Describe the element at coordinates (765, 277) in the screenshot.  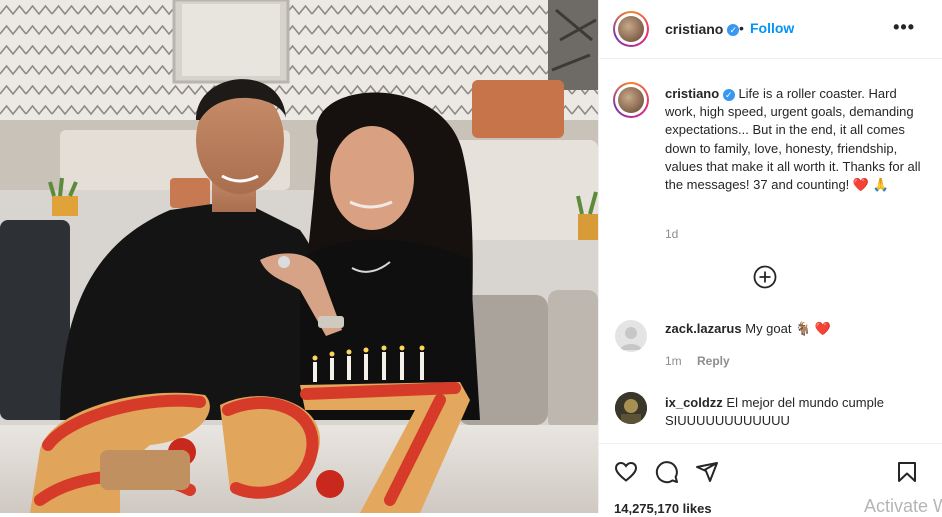
I see `plus-circle-icon` at that location.